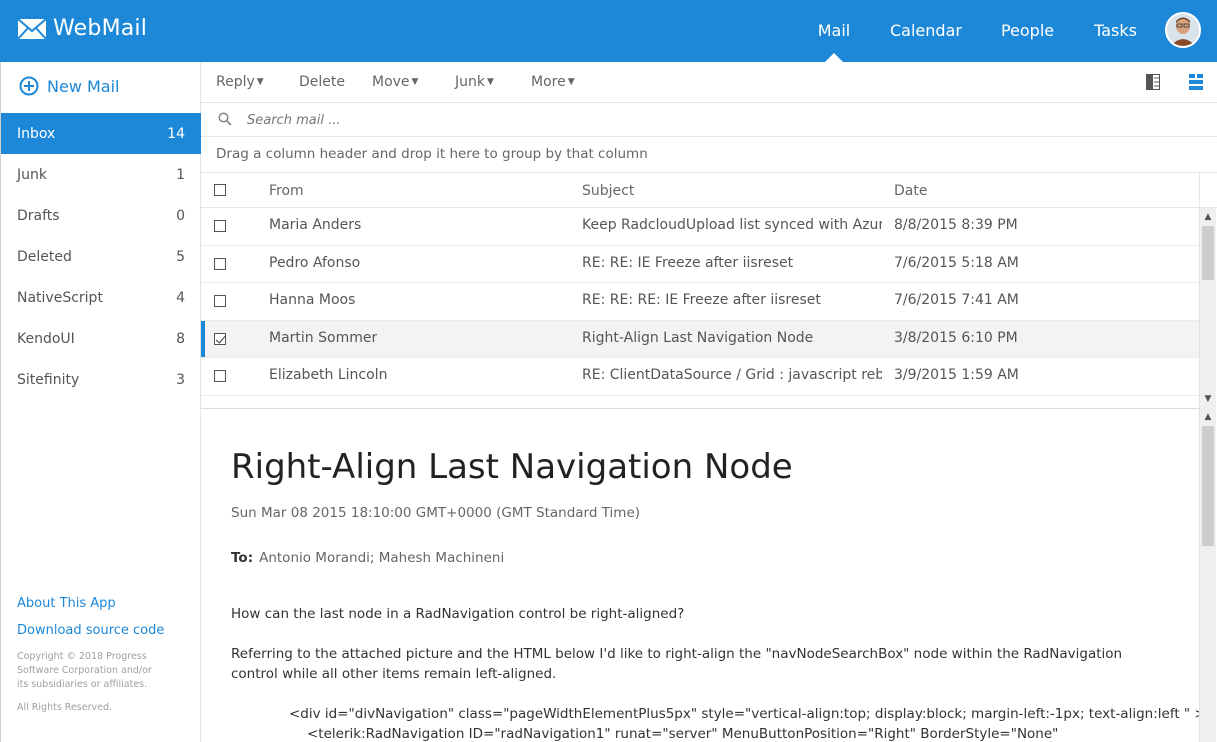 Image resolution: width=1217 pixels, height=742 pixels. Describe the element at coordinates (225, 119) in the screenshot. I see `search-icon` at that location.